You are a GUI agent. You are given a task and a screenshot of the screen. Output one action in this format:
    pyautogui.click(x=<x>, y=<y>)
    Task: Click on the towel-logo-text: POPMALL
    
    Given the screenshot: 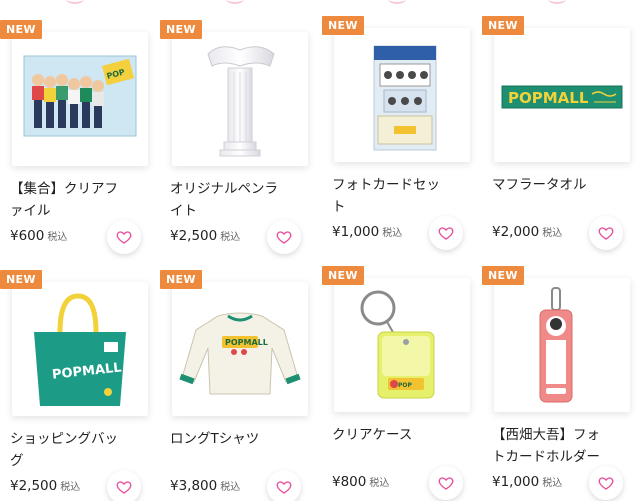 What is the action you would take?
    pyautogui.click(x=548, y=98)
    